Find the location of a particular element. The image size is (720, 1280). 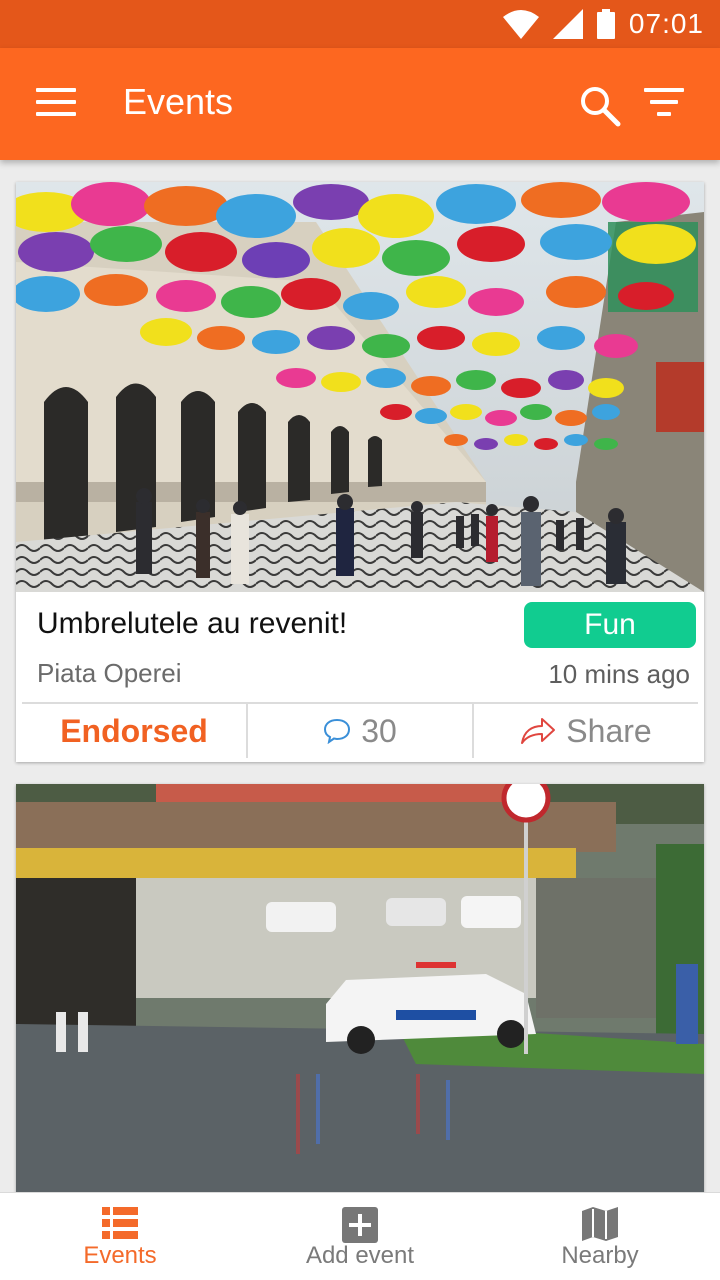

comment-icon is located at coordinates (337, 731).